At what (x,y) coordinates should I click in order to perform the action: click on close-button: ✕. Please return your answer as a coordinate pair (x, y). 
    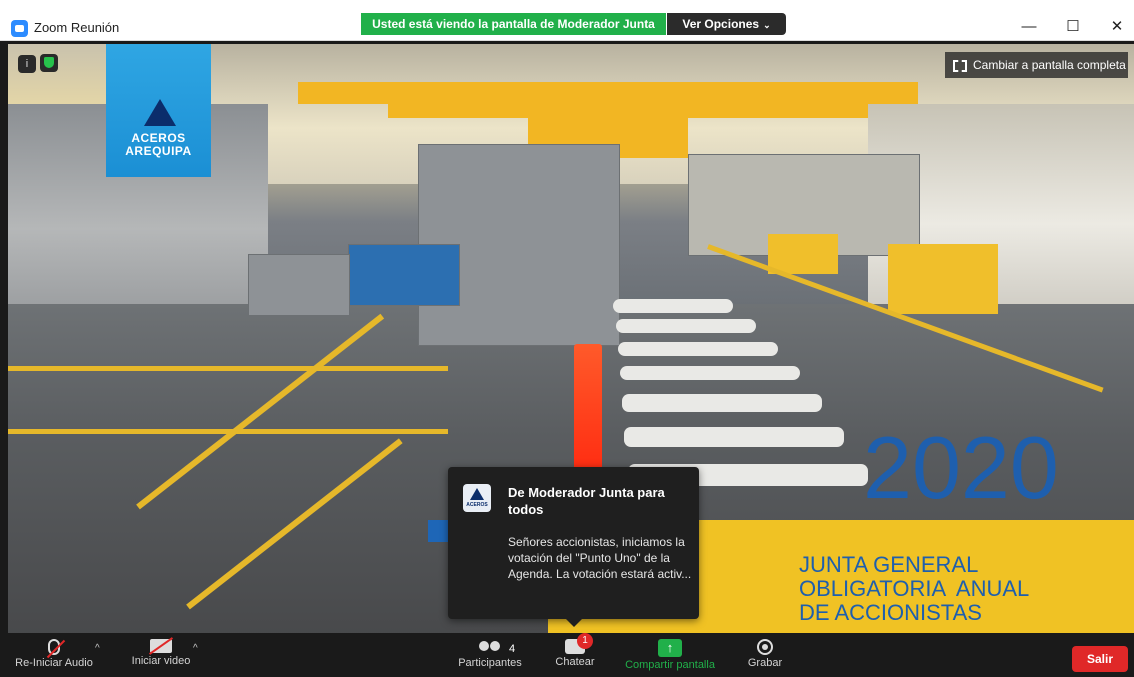
    Looking at the image, I should click on (1117, 27).